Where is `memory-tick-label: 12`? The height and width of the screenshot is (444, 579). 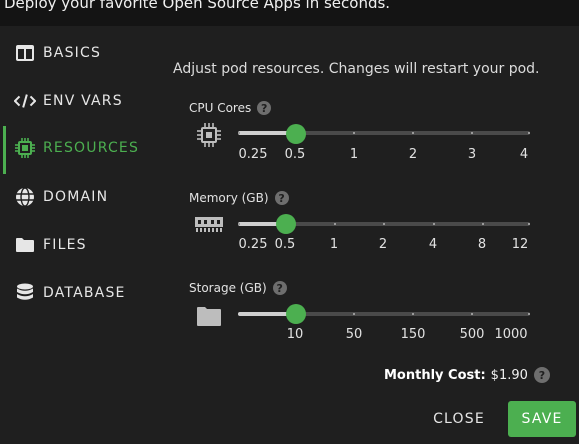 memory-tick-label: 12 is located at coordinates (520, 244).